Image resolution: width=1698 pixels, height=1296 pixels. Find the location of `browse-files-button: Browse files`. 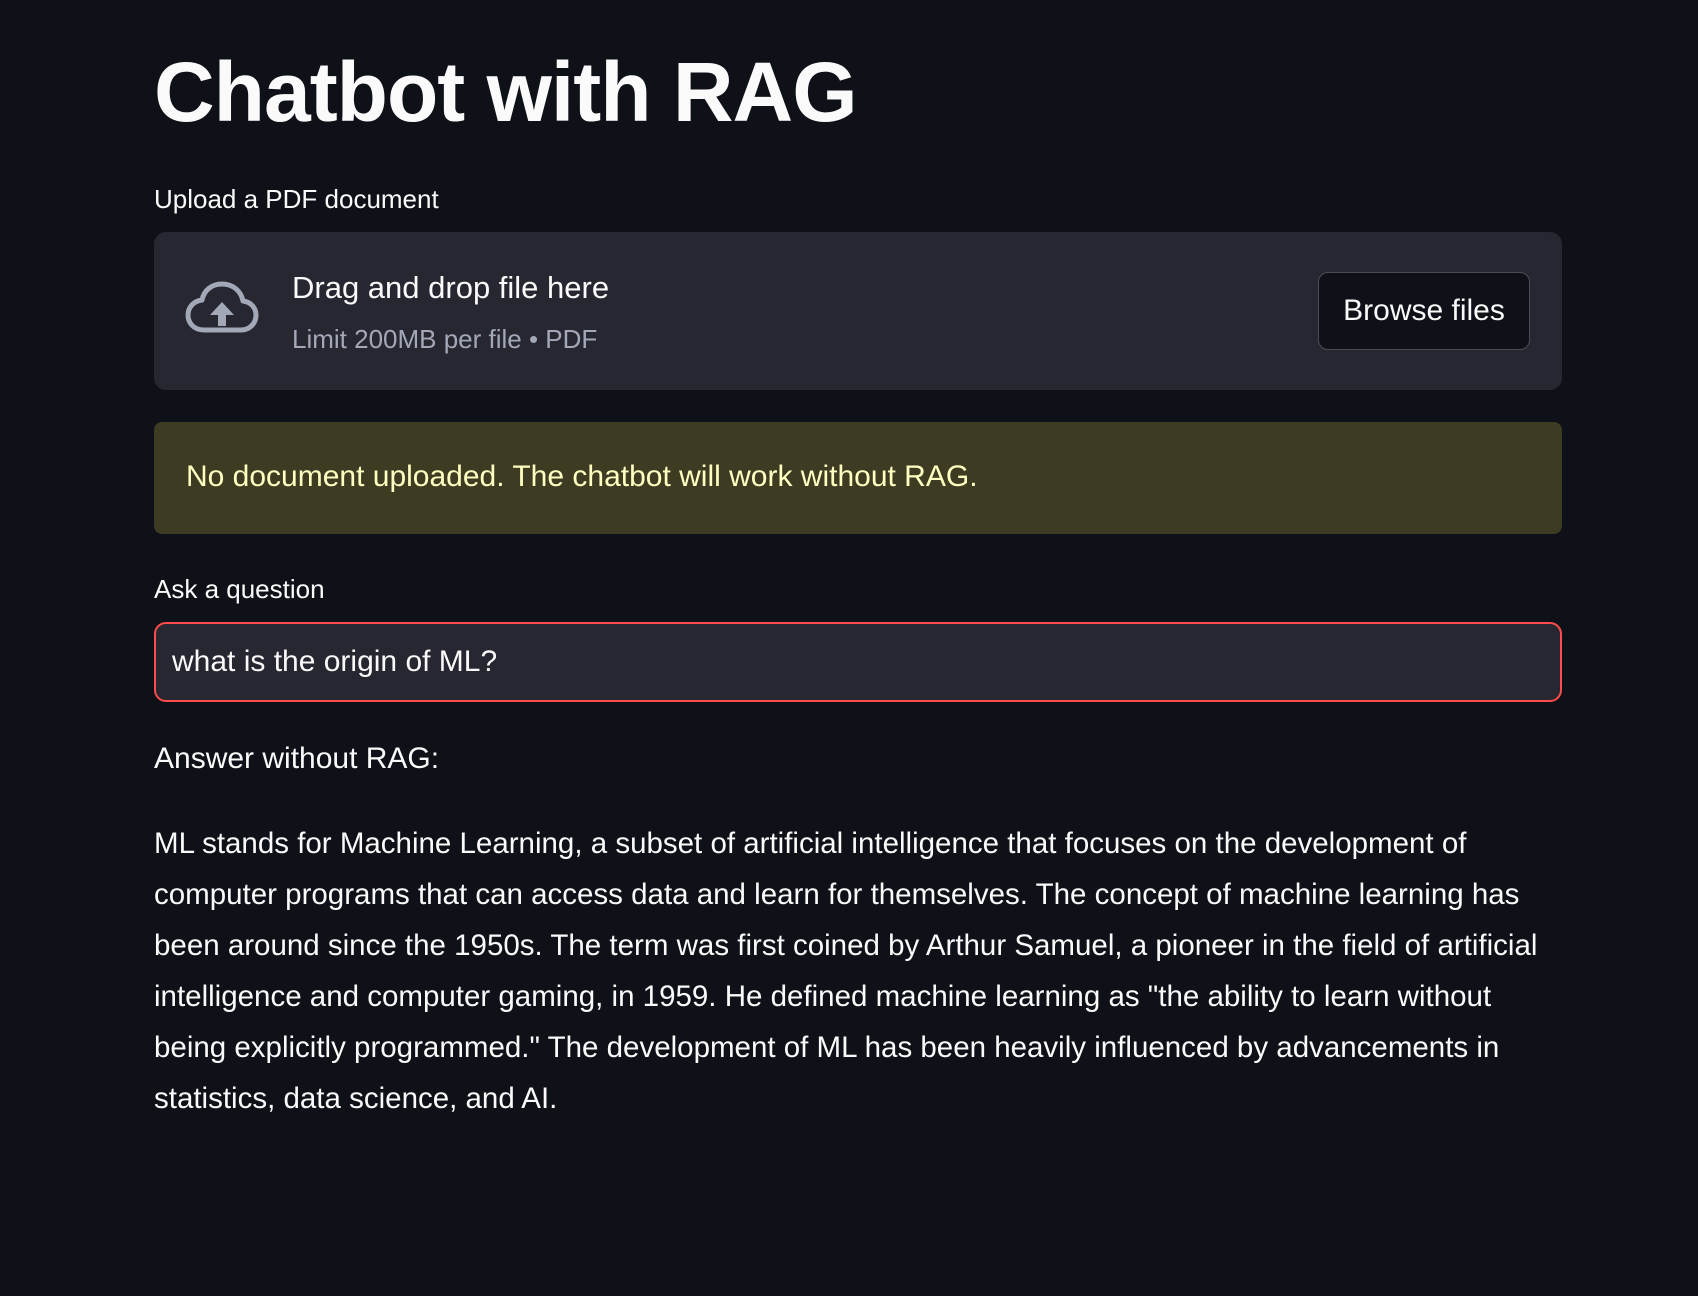

browse-files-button: Browse files is located at coordinates (1424, 311).